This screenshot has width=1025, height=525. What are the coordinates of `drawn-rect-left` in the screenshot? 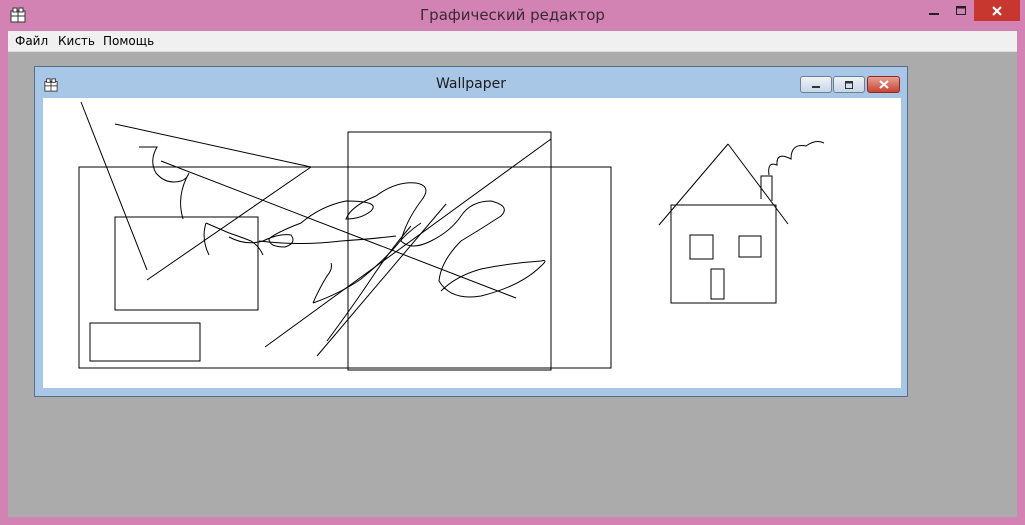 It's located at (186, 263).